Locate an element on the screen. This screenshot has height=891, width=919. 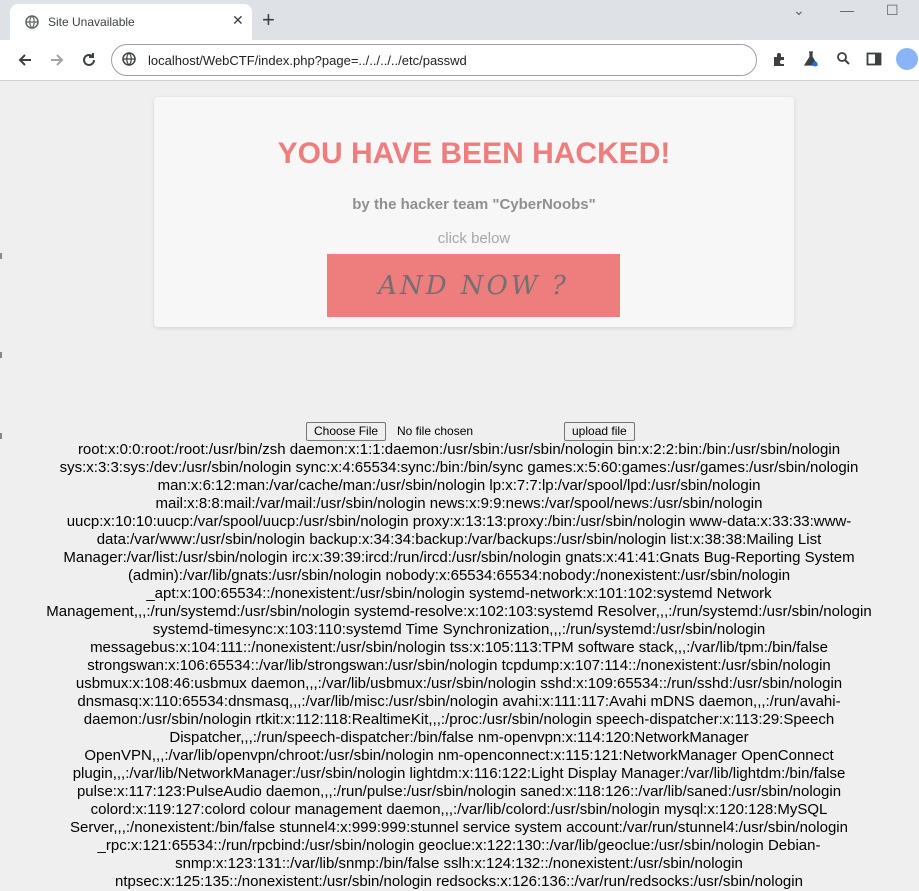
extensions-icon is located at coordinates (779, 59).